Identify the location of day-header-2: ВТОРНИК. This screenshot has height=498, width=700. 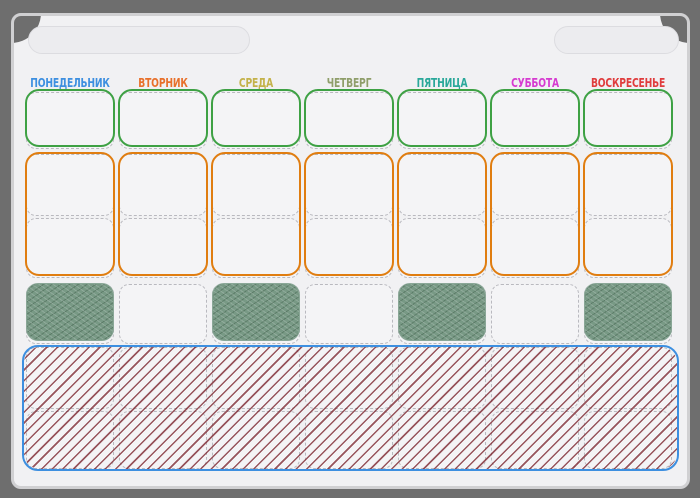
(163, 83).